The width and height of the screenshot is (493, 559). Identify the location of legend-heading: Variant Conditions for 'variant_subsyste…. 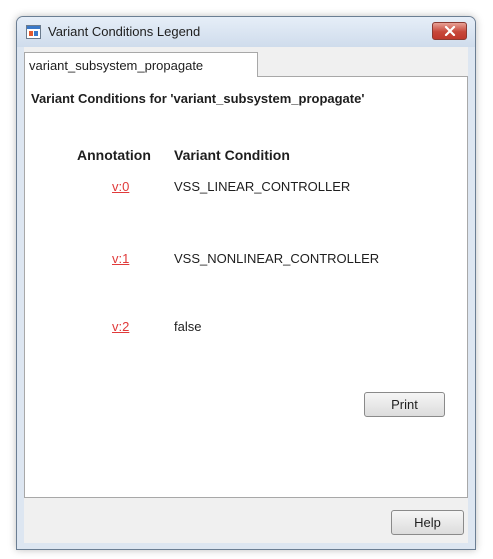
(198, 98).